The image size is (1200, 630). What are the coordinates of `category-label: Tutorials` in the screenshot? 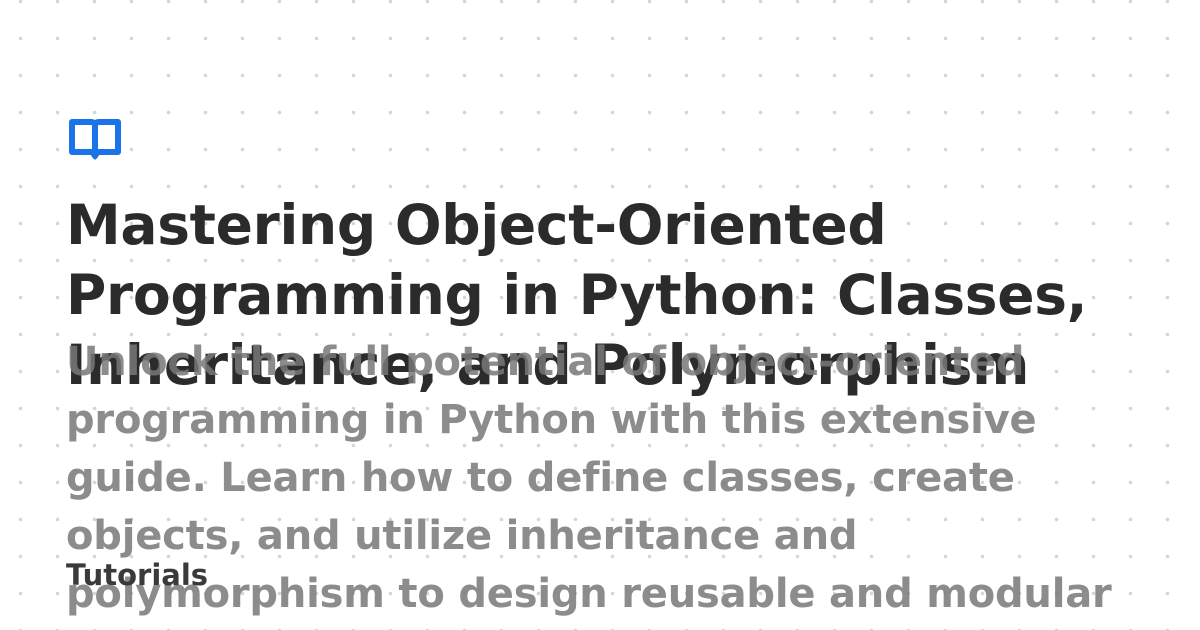 It's located at (137, 575).